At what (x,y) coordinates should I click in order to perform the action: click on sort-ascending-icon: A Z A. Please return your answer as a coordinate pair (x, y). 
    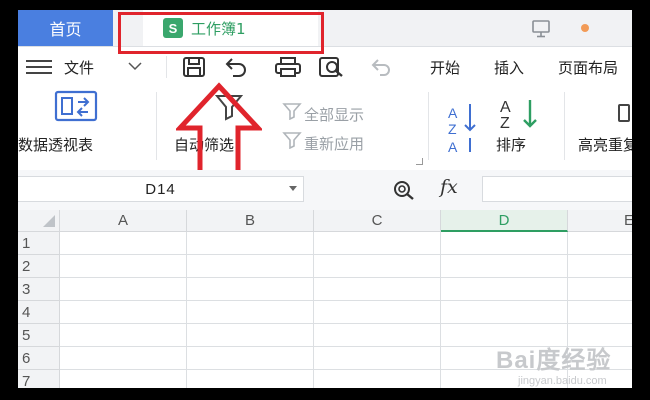
    Looking at the image, I should click on (464, 127).